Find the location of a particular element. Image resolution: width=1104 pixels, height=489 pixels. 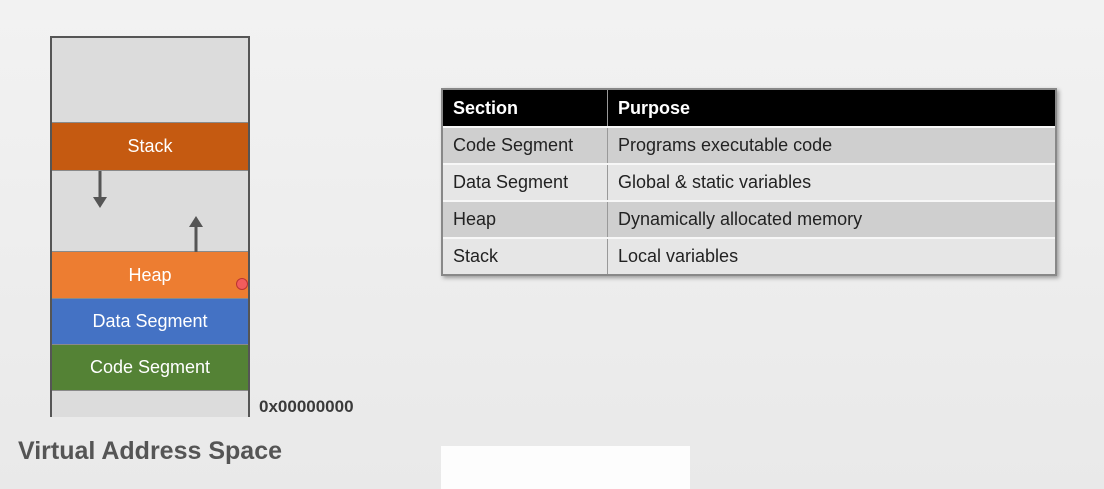

cell-purpose: Global & static variables is located at coordinates (831, 182).